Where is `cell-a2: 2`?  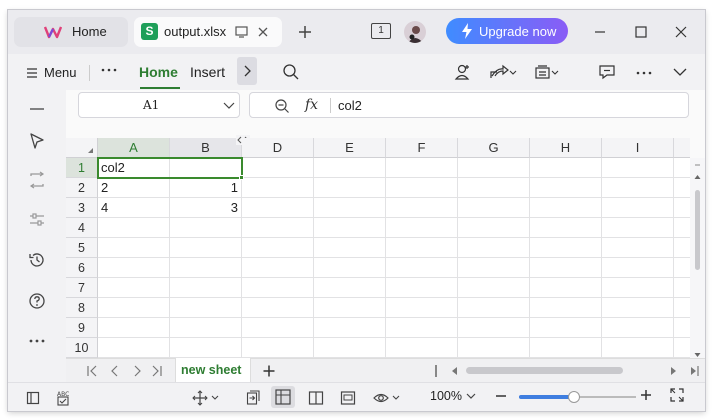
cell-a2: 2 is located at coordinates (134, 188).